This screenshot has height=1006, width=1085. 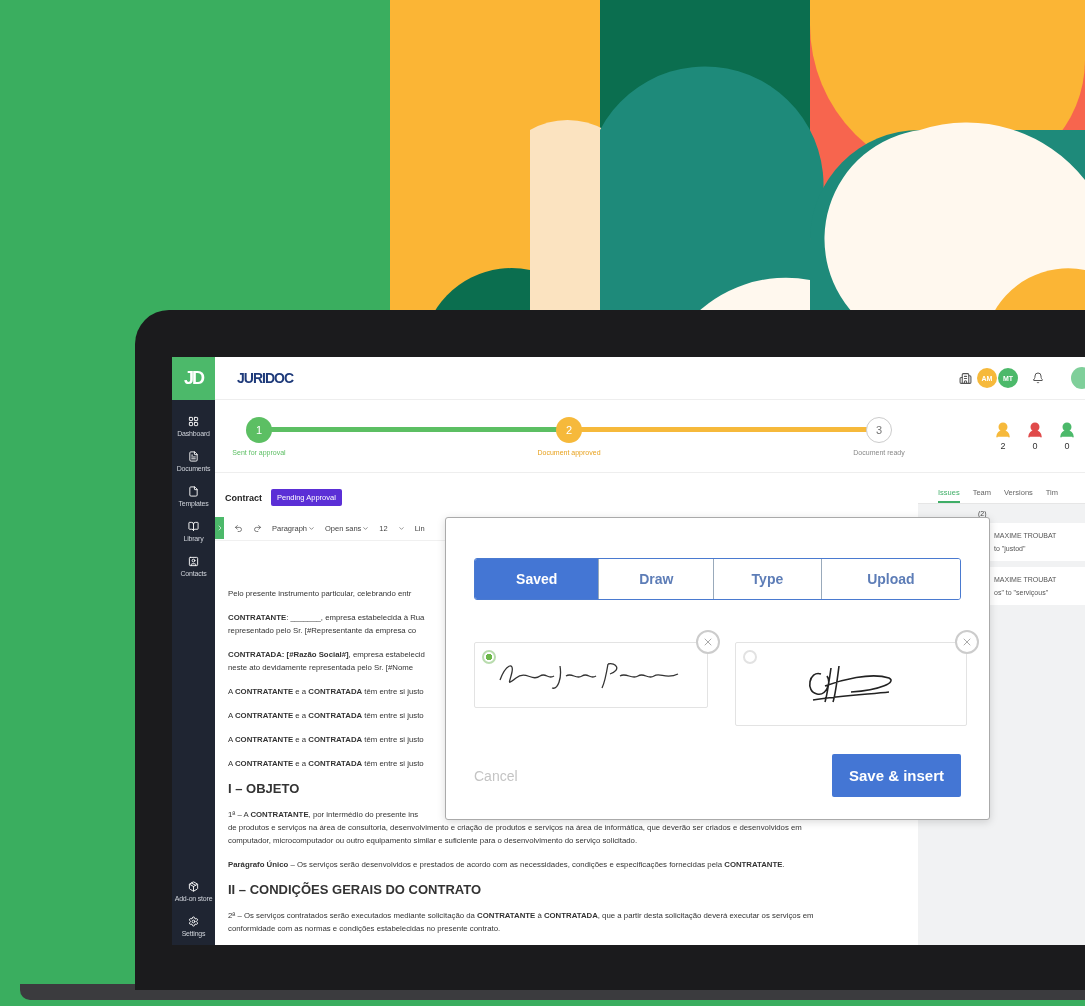 What do you see at coordinates (569, 429) in the screenshot?
I see `step-circle: 2` at bounding box center [569, 429].